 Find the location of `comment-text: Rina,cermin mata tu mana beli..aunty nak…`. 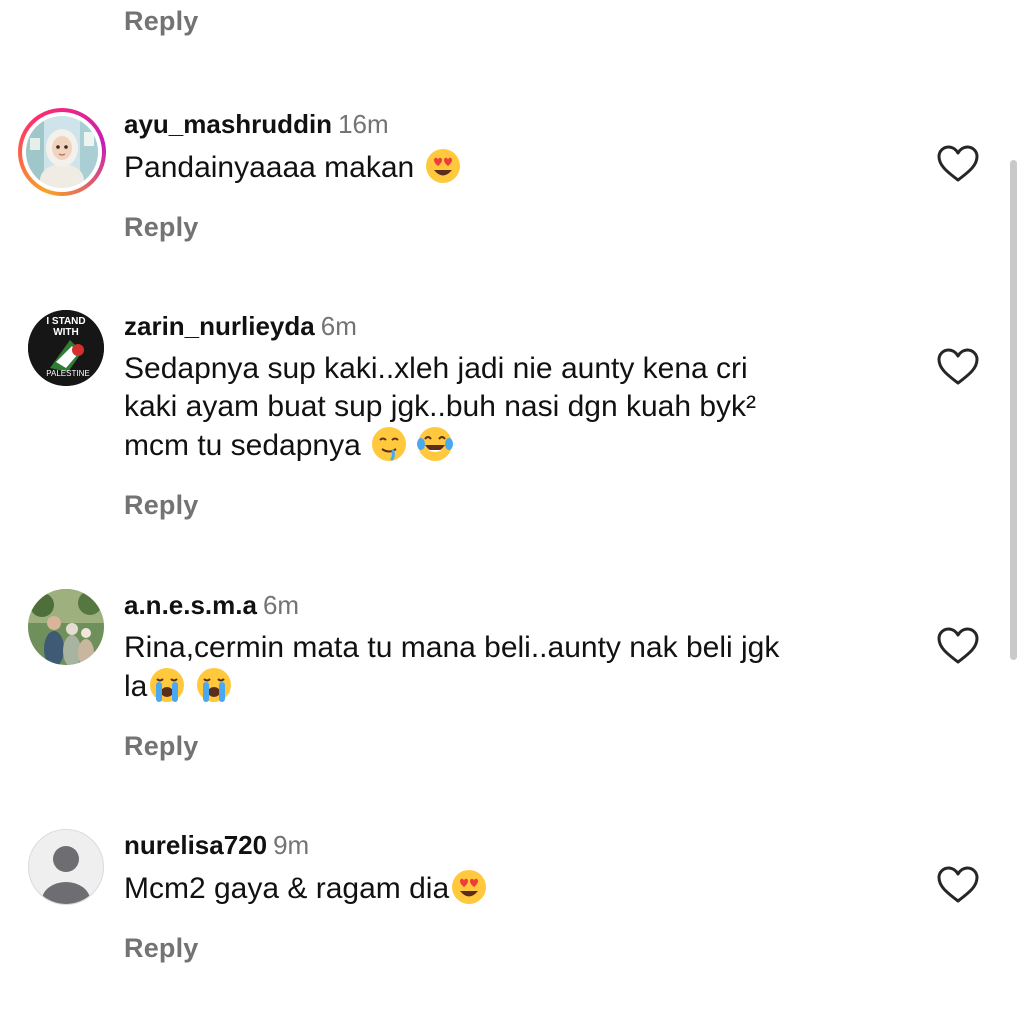

comment-text: Rina,cermin mata tu mana beli..aunty nak… is located at coordinates (514, 671).